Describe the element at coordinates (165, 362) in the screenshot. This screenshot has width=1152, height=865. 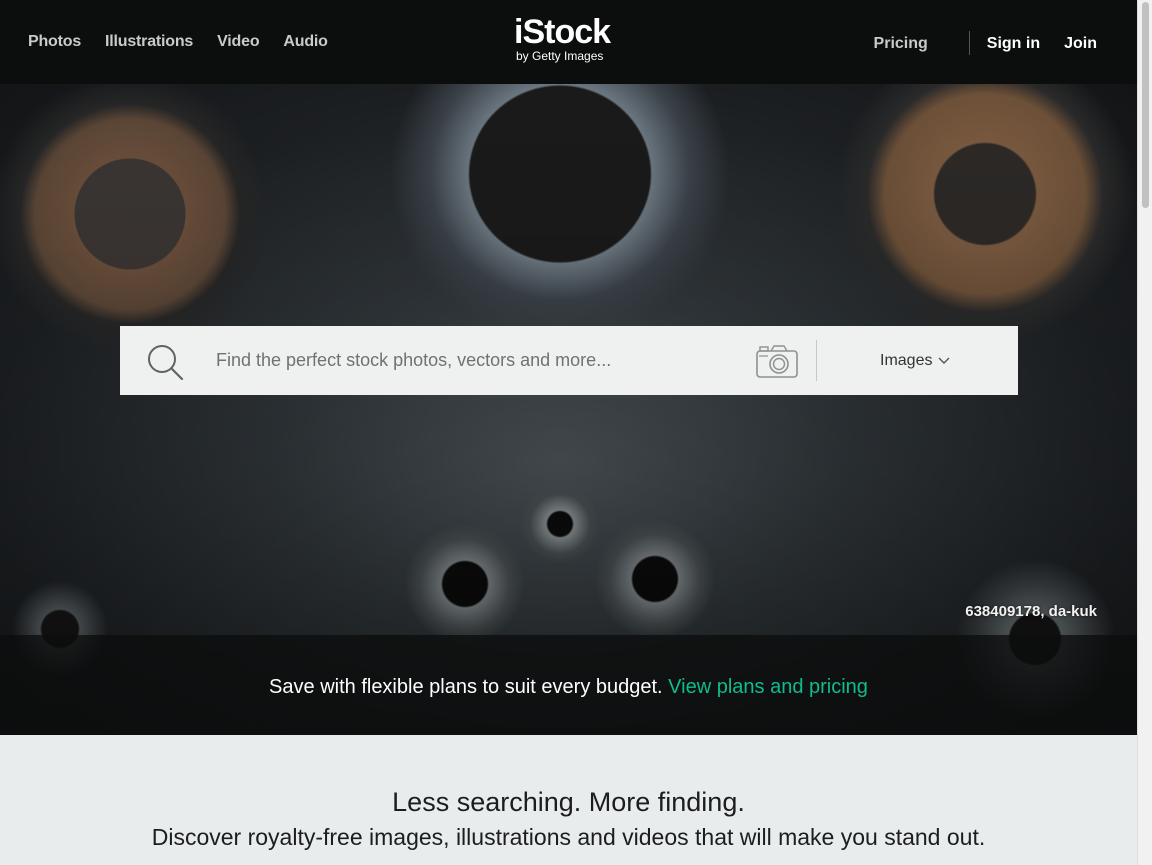
I see `search-icon` at that location.